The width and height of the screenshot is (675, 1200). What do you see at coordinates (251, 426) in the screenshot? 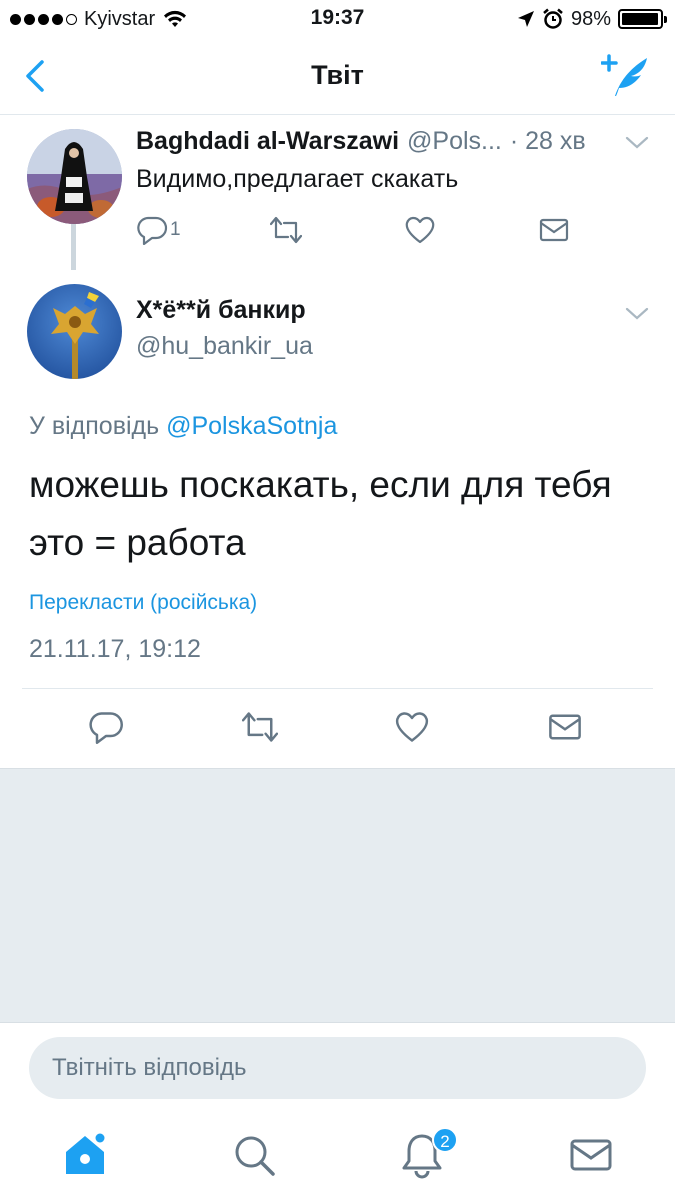
I see `reply-to-mention: @PolskaSotnja` at bounding box center [251, 426].